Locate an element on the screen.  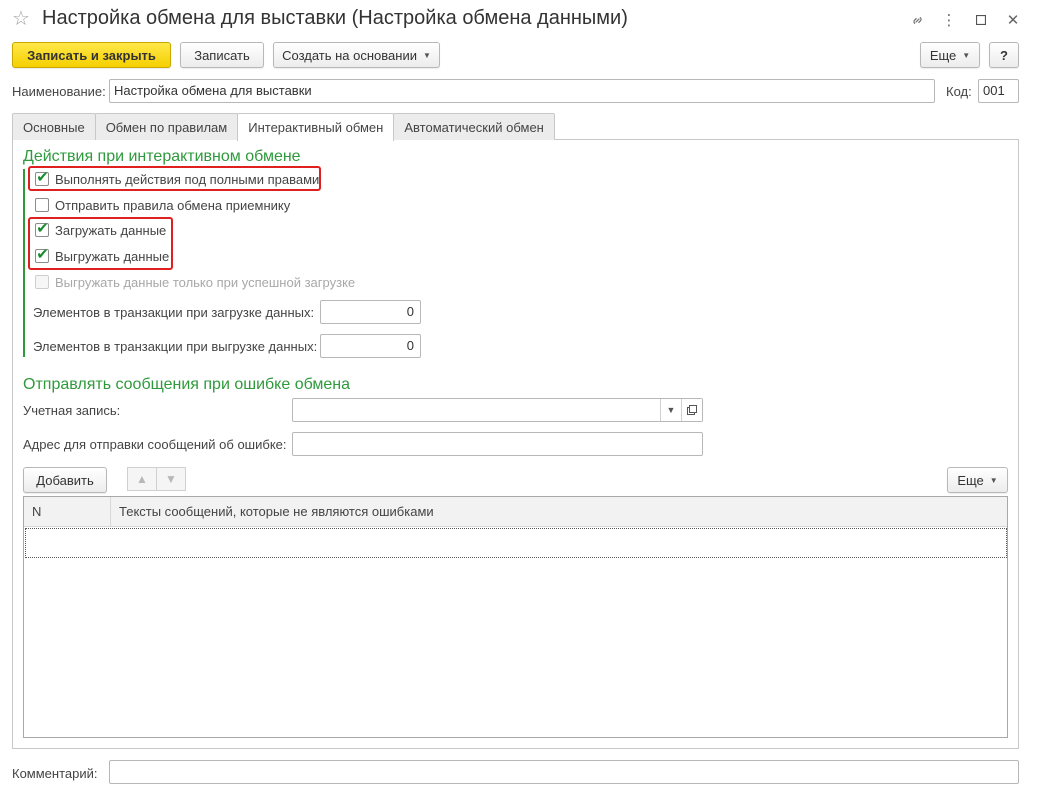
section-group-bar is located at coordinates (24, 263).